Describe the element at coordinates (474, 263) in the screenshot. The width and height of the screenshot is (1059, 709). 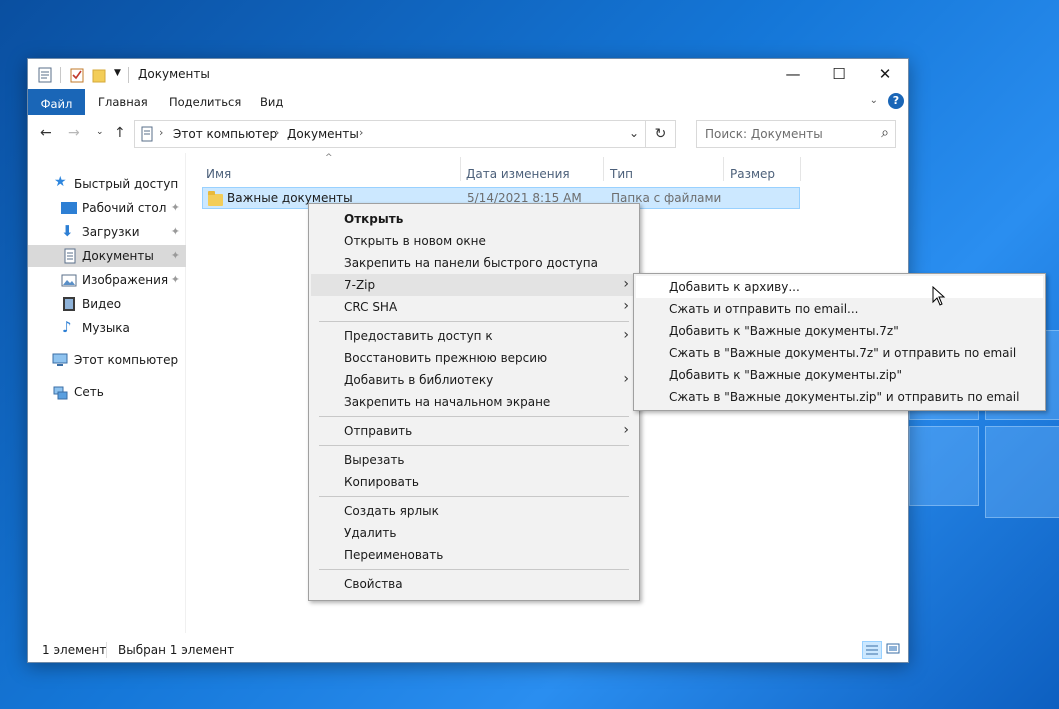
I see `menu-item-pin-quick-access: Закрепить на панели быстрого доступа` at that location.